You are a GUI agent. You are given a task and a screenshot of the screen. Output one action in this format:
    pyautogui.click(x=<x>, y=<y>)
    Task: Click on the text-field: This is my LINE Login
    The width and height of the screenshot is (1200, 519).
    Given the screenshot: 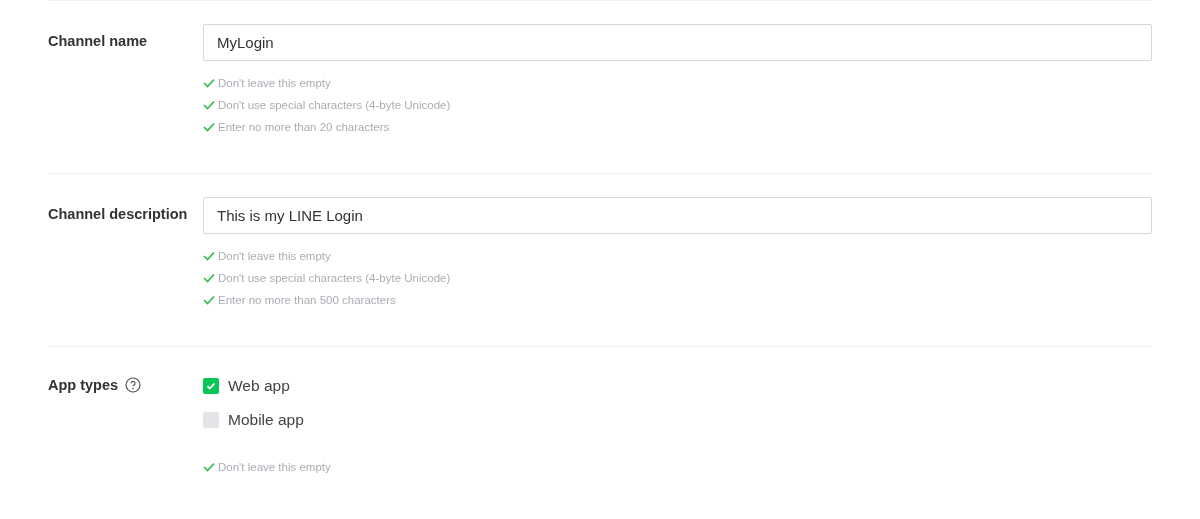 What is the action you would take?
    pyautogui.click(x=677, y=215)
    